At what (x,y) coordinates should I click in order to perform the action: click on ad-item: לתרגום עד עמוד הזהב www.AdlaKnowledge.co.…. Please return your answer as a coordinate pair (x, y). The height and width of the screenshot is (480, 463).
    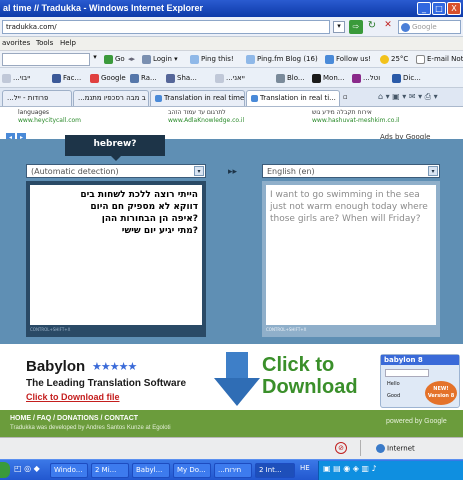
    Looking at the image, I should click on (206, 117).